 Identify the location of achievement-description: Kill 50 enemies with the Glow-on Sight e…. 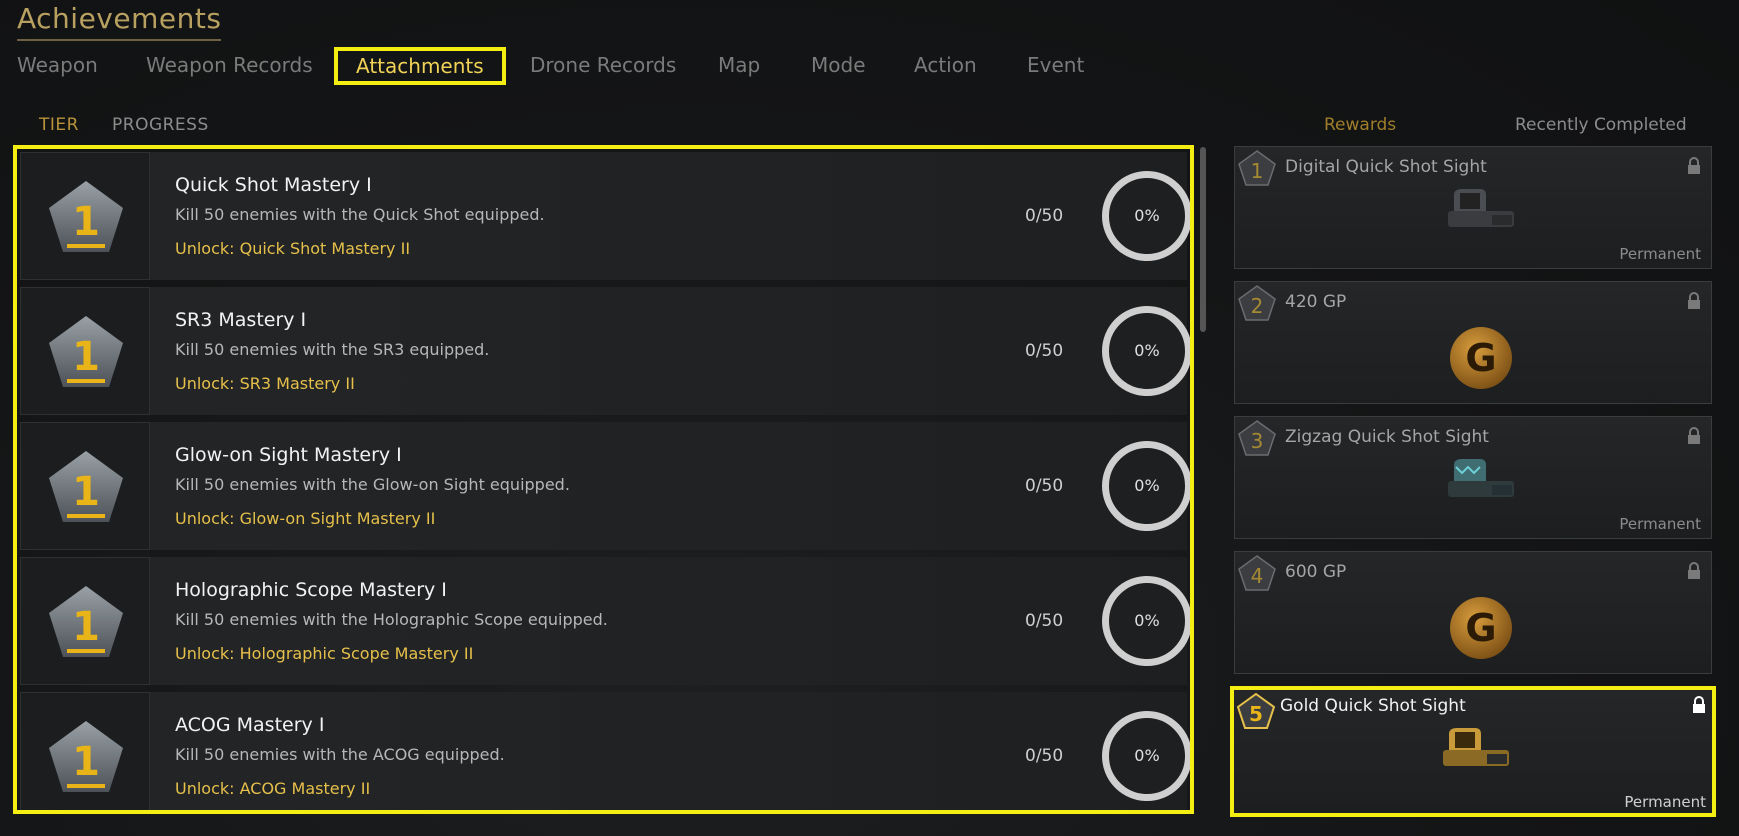
(372, 484).